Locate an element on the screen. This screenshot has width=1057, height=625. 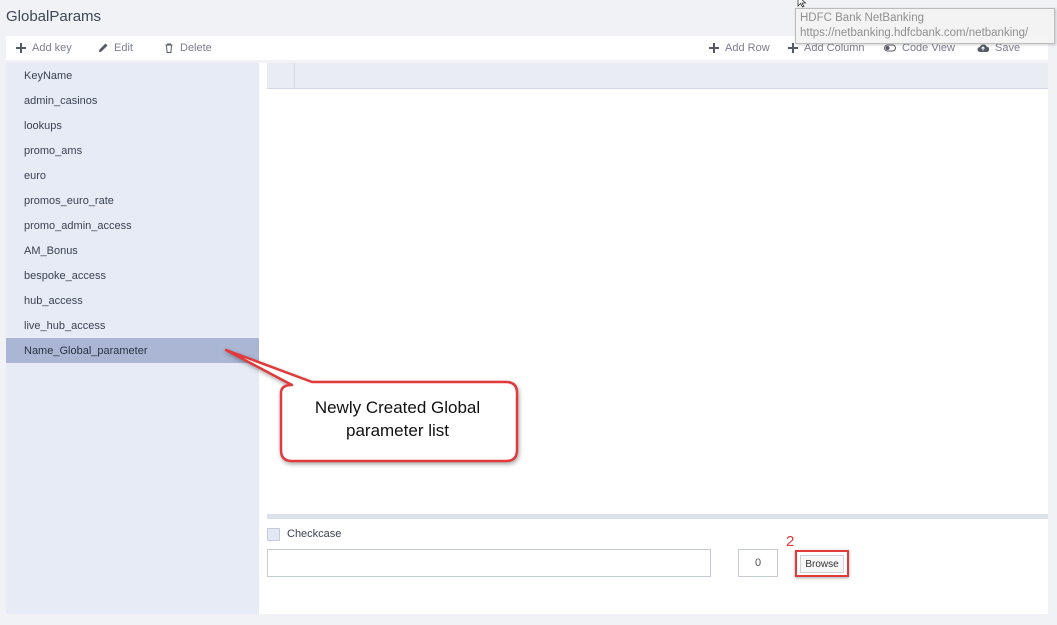
count-field: 0 is located at coordinates (758, 563).